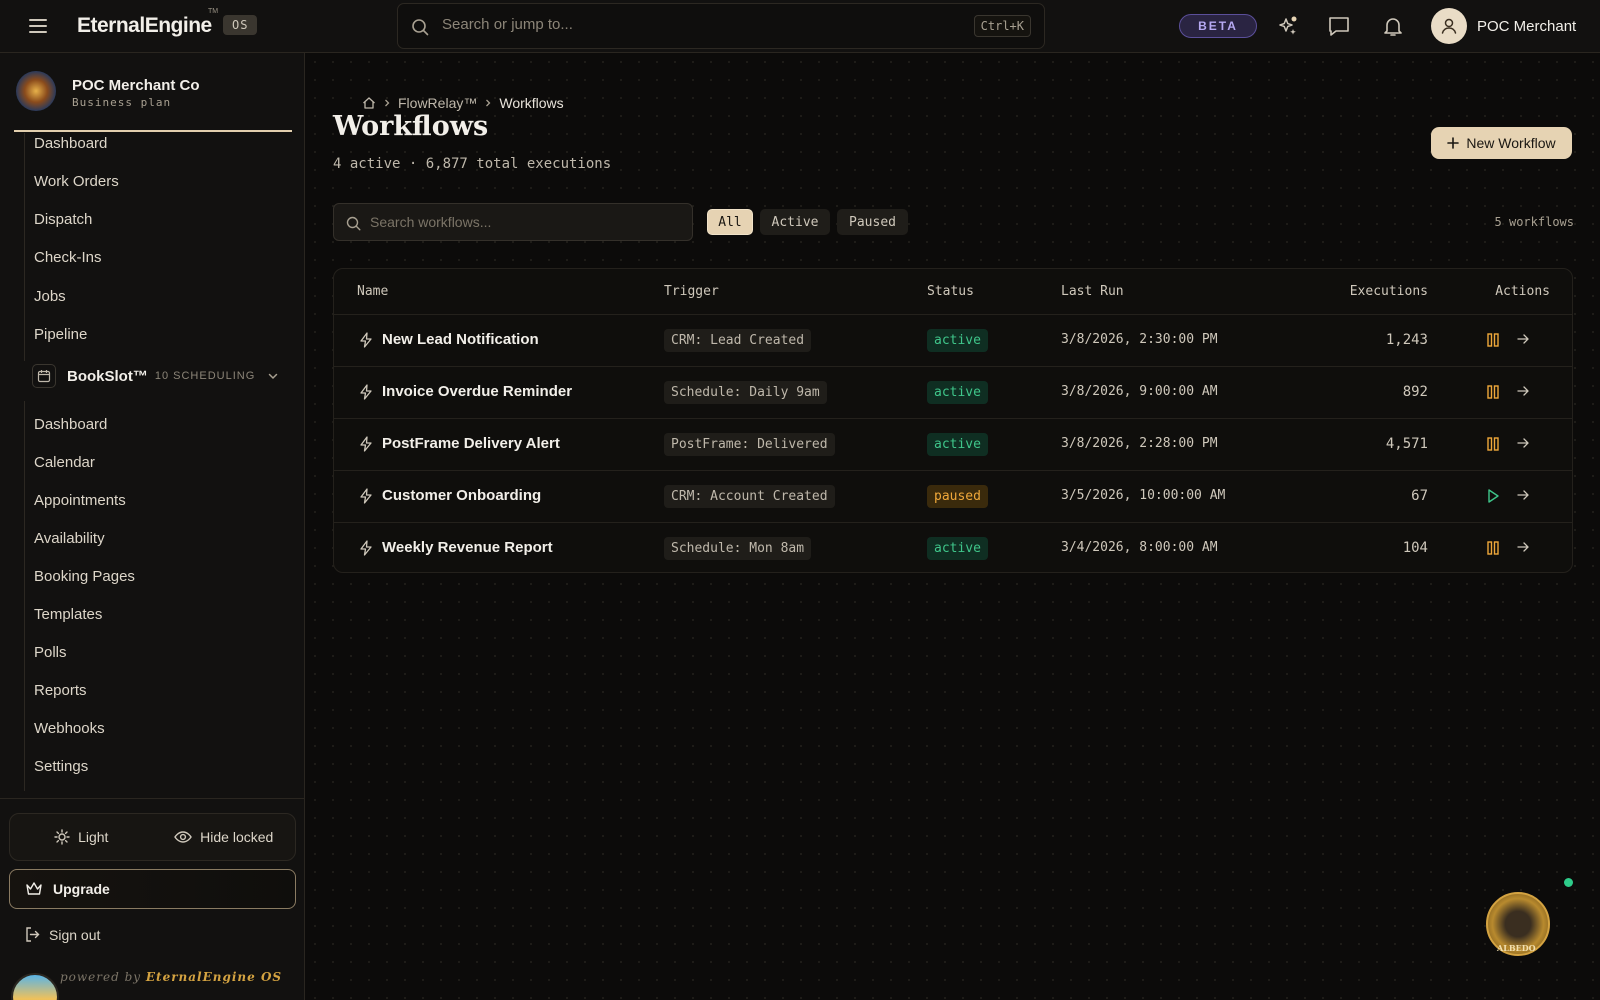 The image size is (1600, 1000). I want to click on sidebar-item-templates: Templates, so click(68, 614).